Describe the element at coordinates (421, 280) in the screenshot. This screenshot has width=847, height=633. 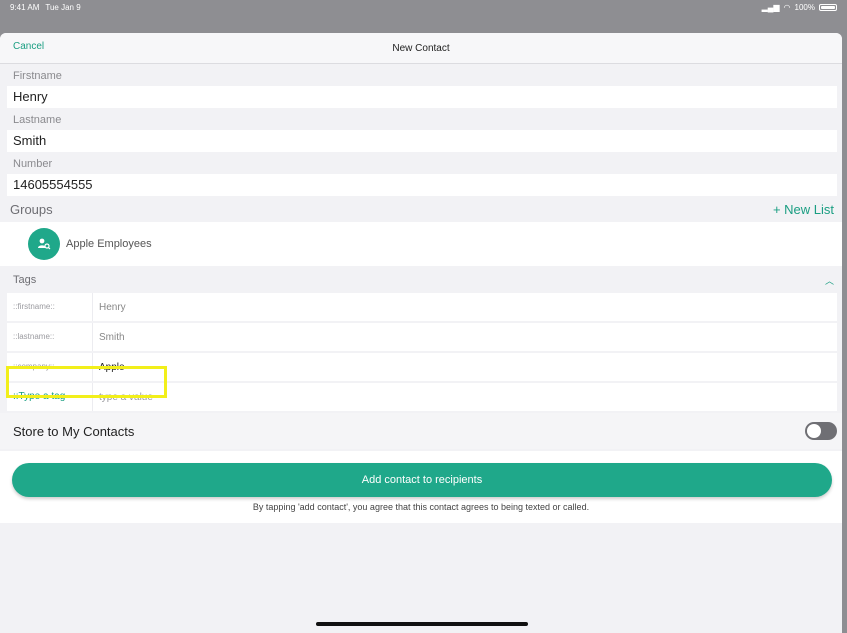
I see `tags-header: Tags ︿` at that location.